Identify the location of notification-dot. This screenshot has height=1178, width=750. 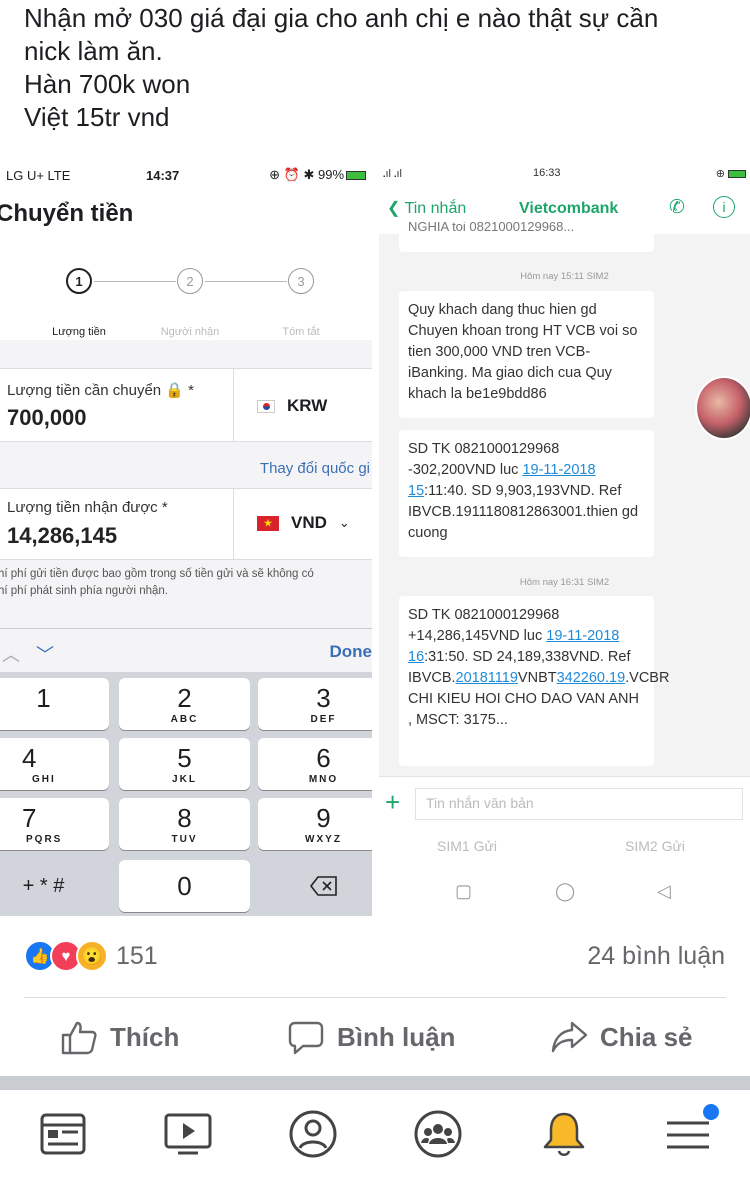
(711, 1112).